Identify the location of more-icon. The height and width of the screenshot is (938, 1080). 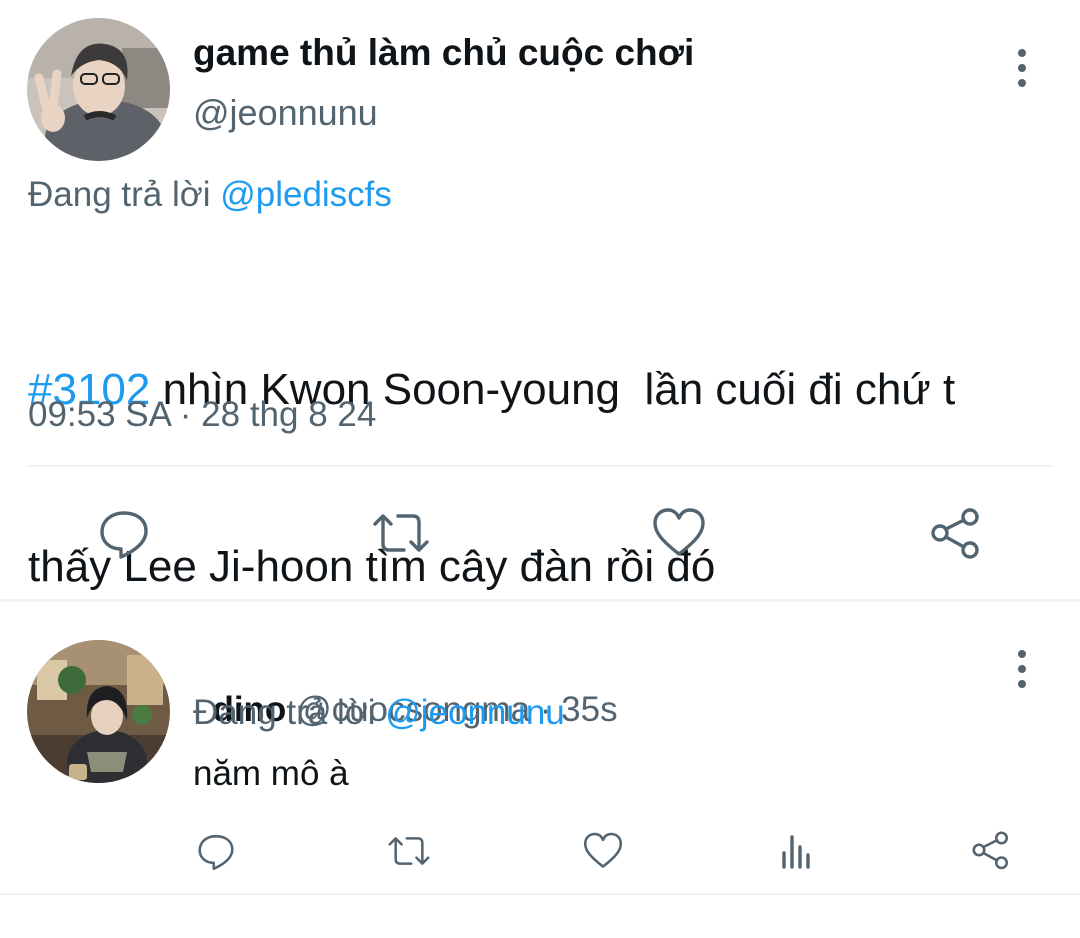
(1022, 68).